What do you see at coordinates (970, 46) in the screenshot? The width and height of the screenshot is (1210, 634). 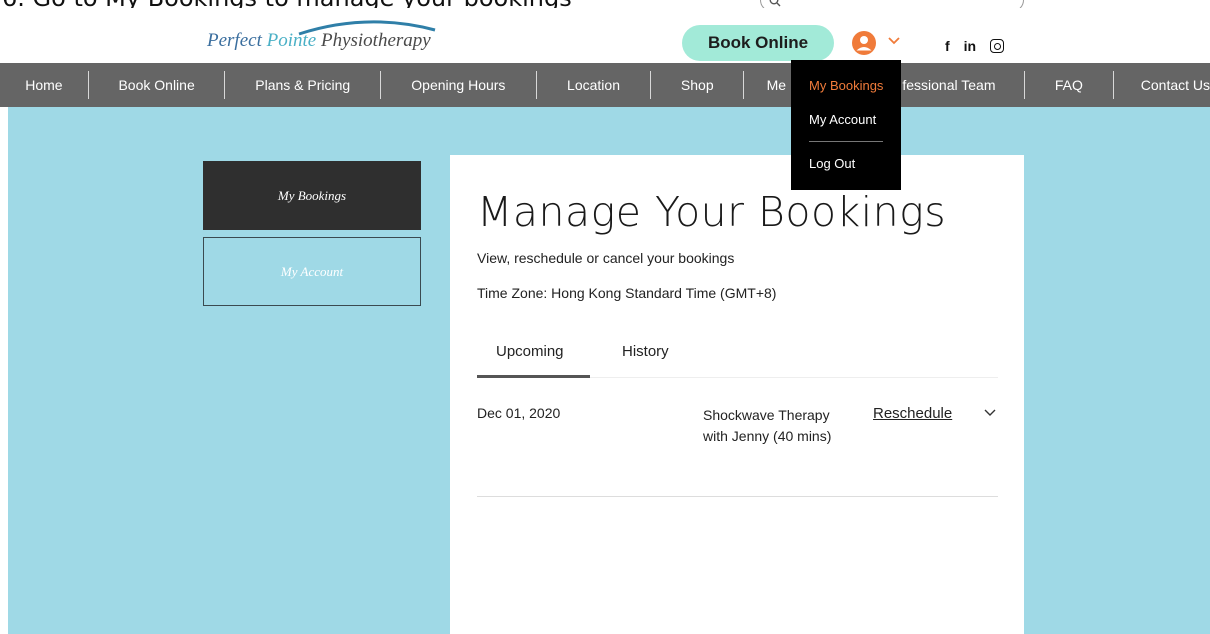 I see `linkedin-icon: in` at bounding box center [970, 46].